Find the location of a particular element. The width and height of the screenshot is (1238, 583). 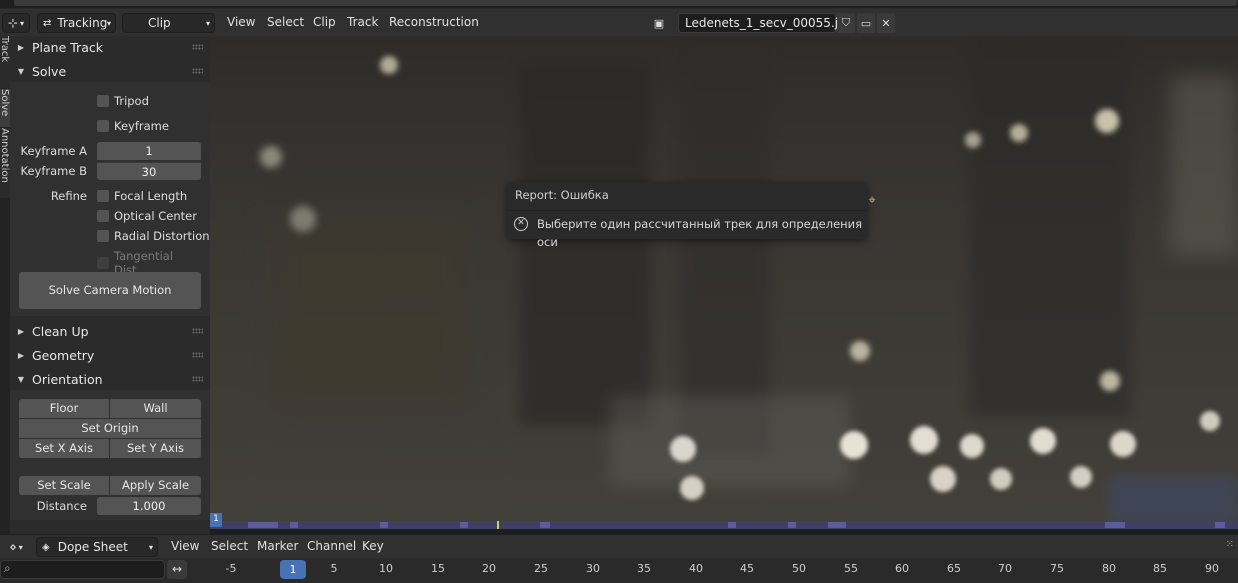

dopesheet-mode-dropdown: ◈ Dope Sheet ▾ is located at coordinates (97, 547).